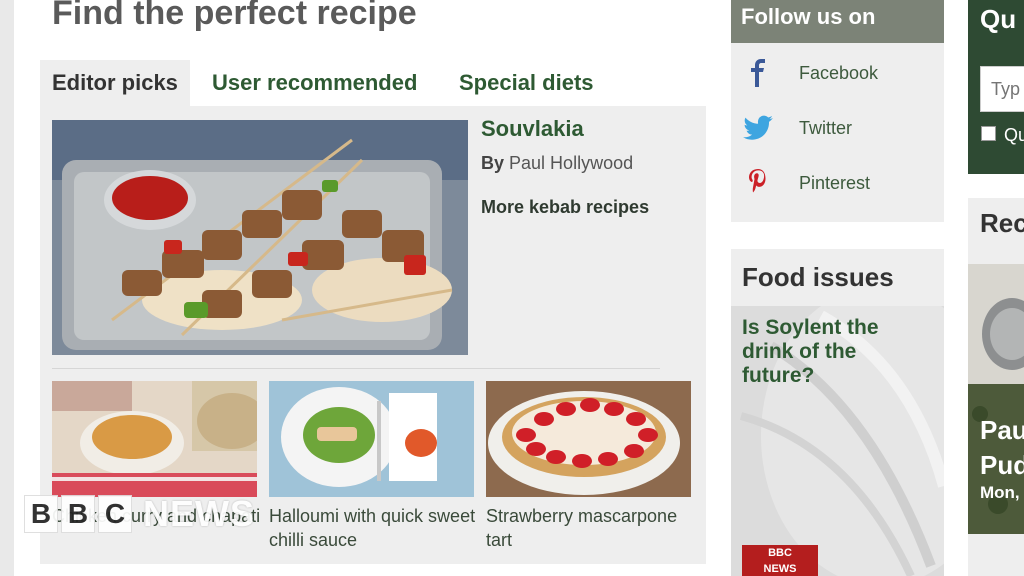 This screenshot has width=1024, height=576. I want to click on pinterest-icon, so click(758, 183).